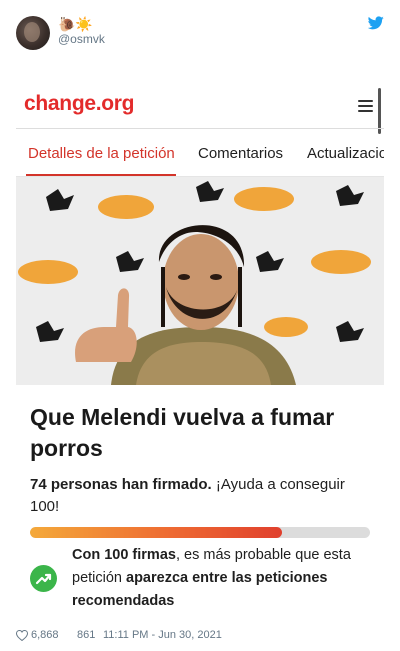 The width and height of the screenshot is (400, 651). What do you see at coordinates (156, 532) in the screenshot?
I see `signature-progress-fill` at bounding box center [156, 532].